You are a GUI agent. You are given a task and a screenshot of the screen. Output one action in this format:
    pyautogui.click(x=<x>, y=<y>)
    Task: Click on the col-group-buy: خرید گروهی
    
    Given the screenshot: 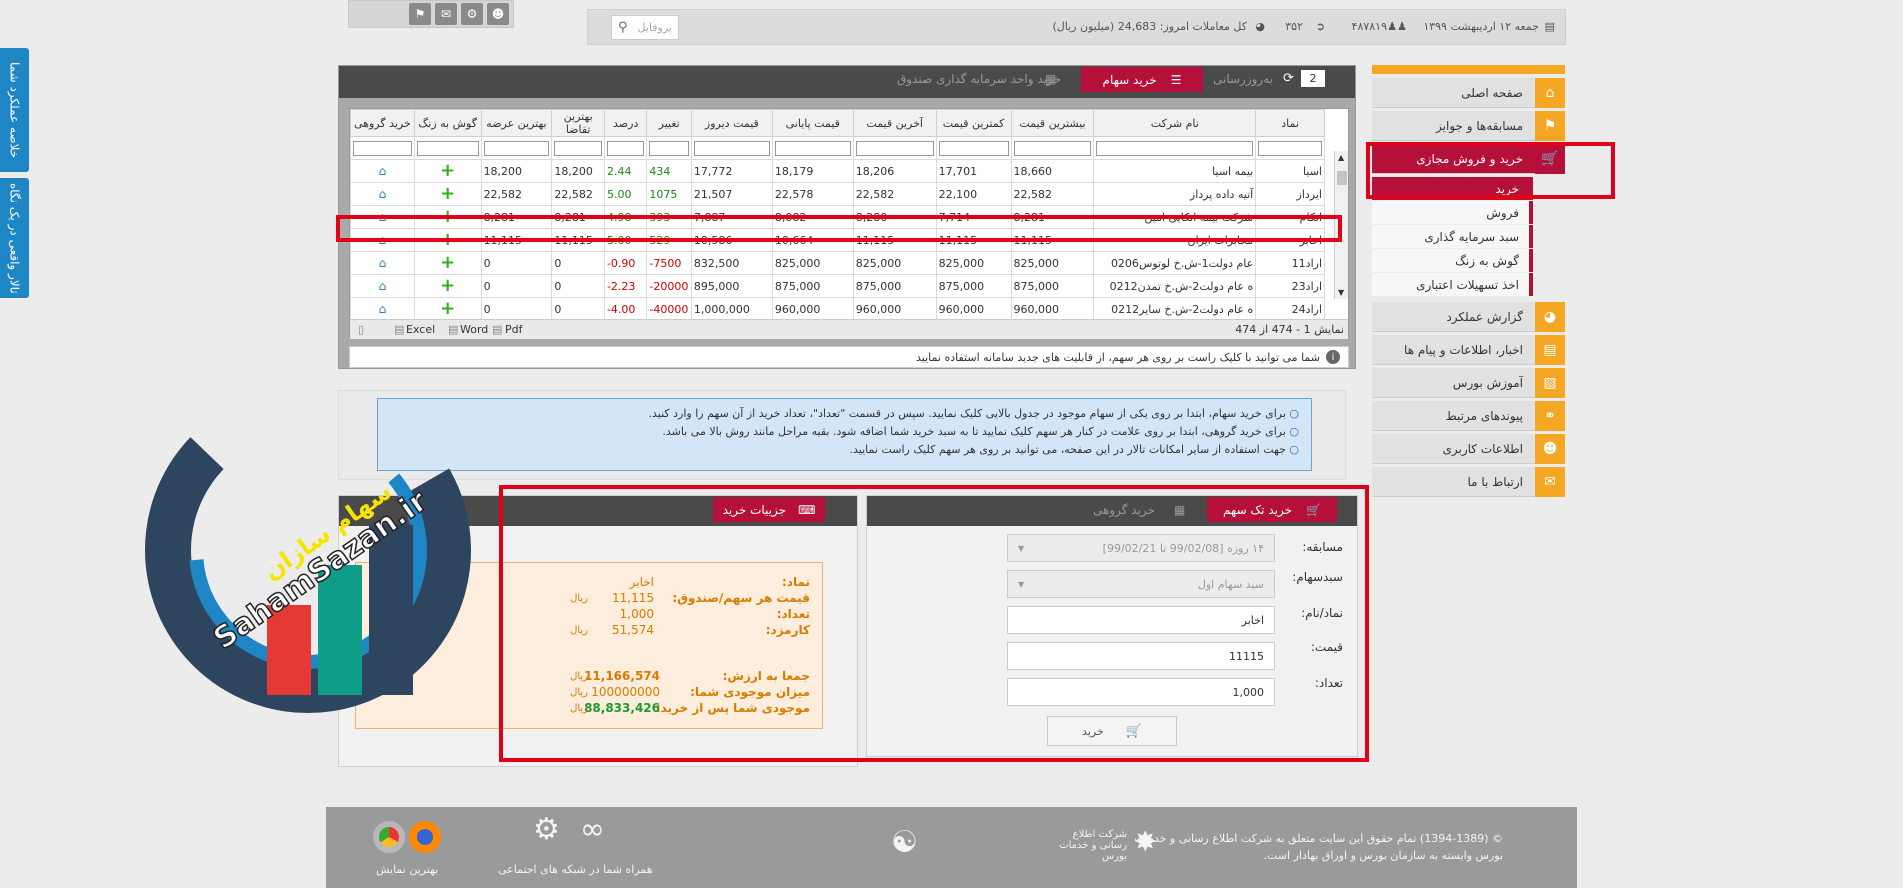 What is the action you would take?
    pyautogui.click(x=382, y=123)
    